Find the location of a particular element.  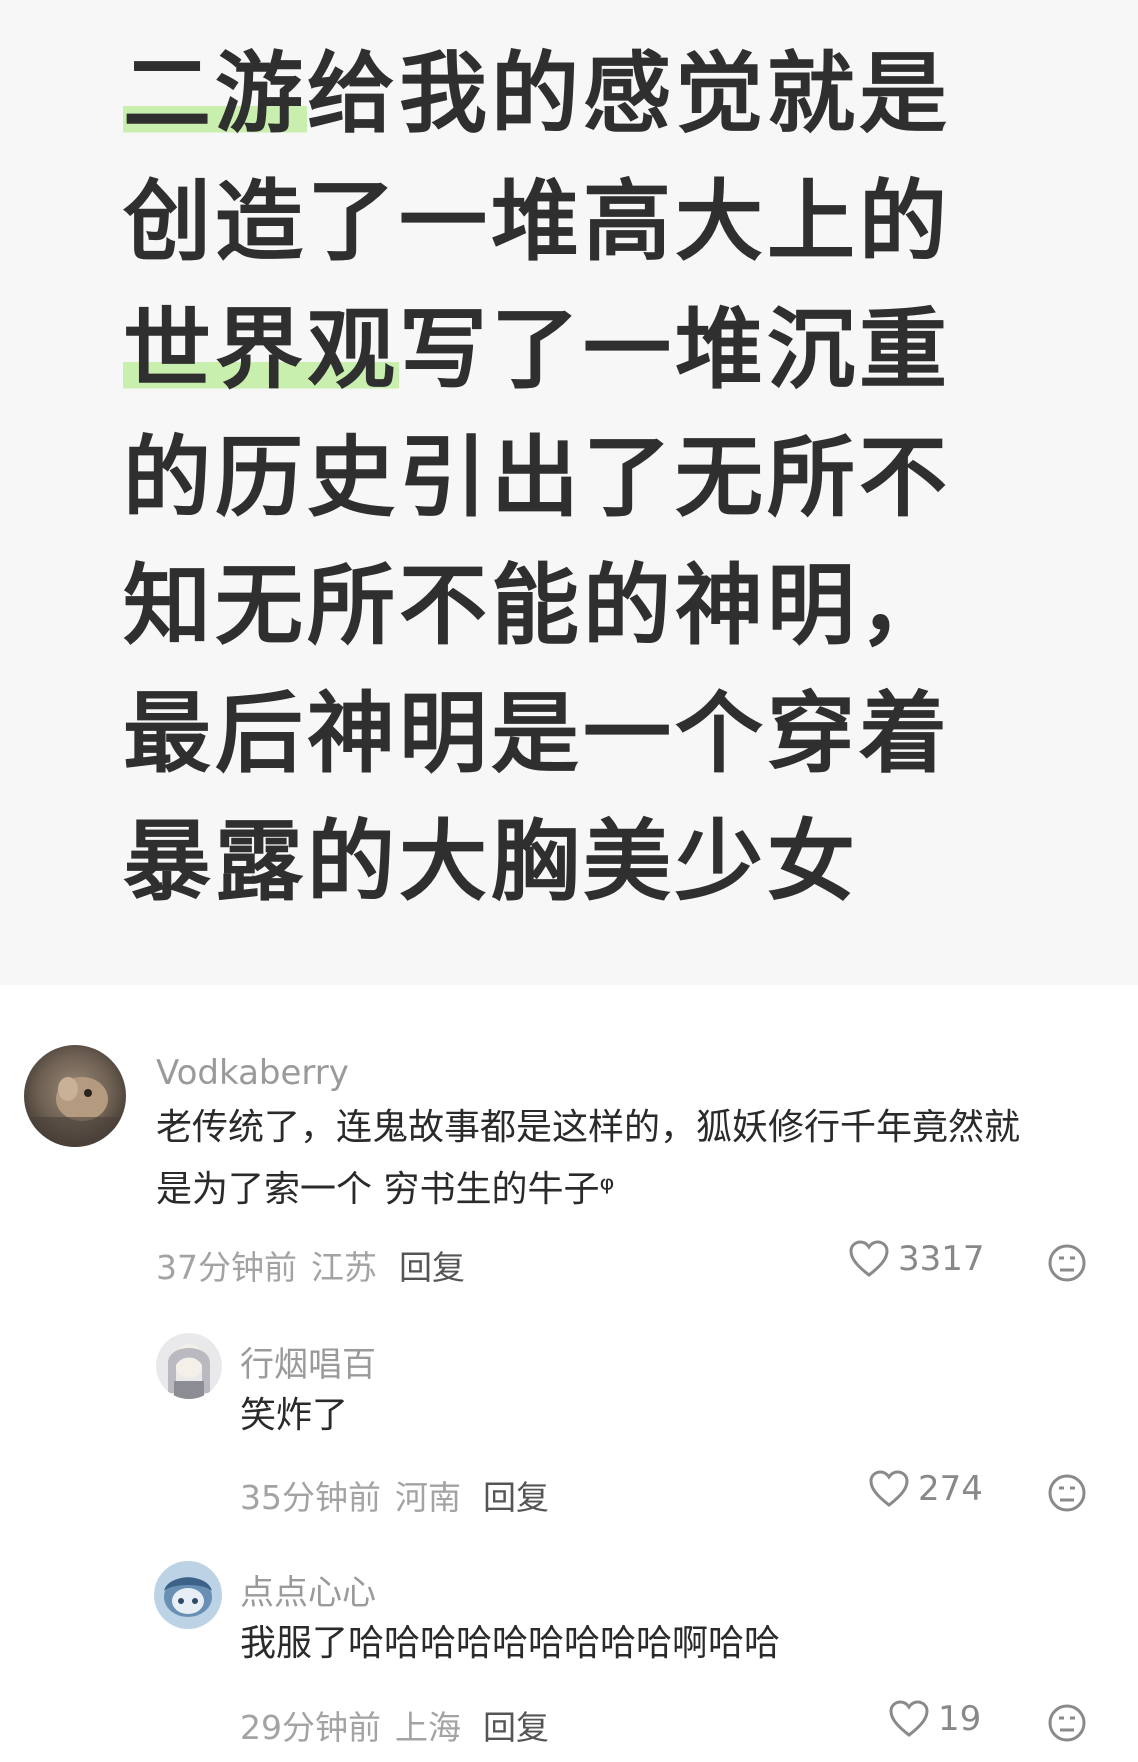

post-line-text: 暴露的大胸美少女 is located at coordinates (491, 861).